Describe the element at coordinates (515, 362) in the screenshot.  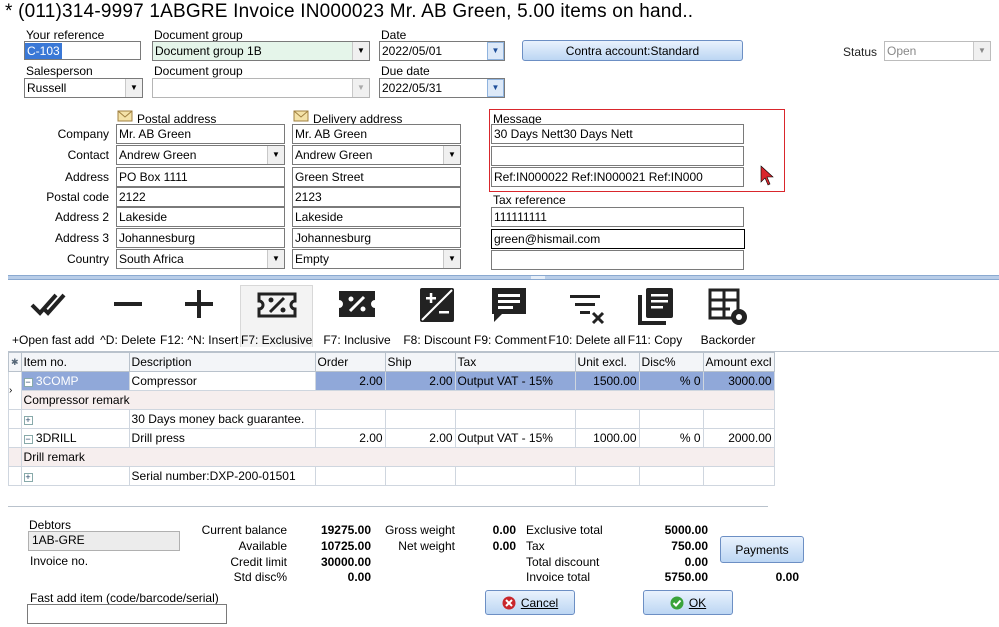
I see `column-header-tax: Tax` at that location.